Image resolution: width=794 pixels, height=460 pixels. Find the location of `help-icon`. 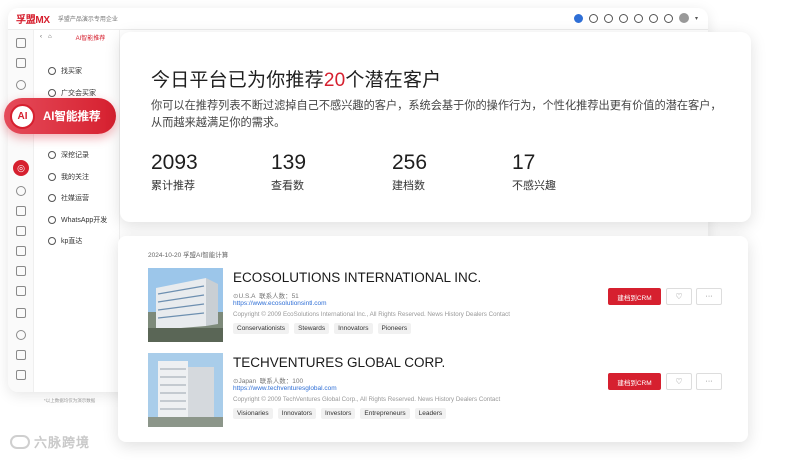

help-icon is located at coordinates (668, 18).